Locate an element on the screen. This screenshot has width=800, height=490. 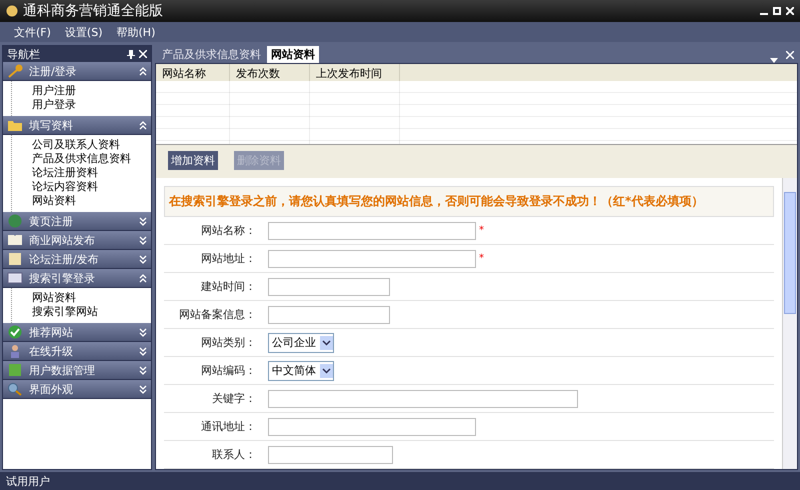
nav-group-header: 商业网站发布 is located at coordinates (77, 240).